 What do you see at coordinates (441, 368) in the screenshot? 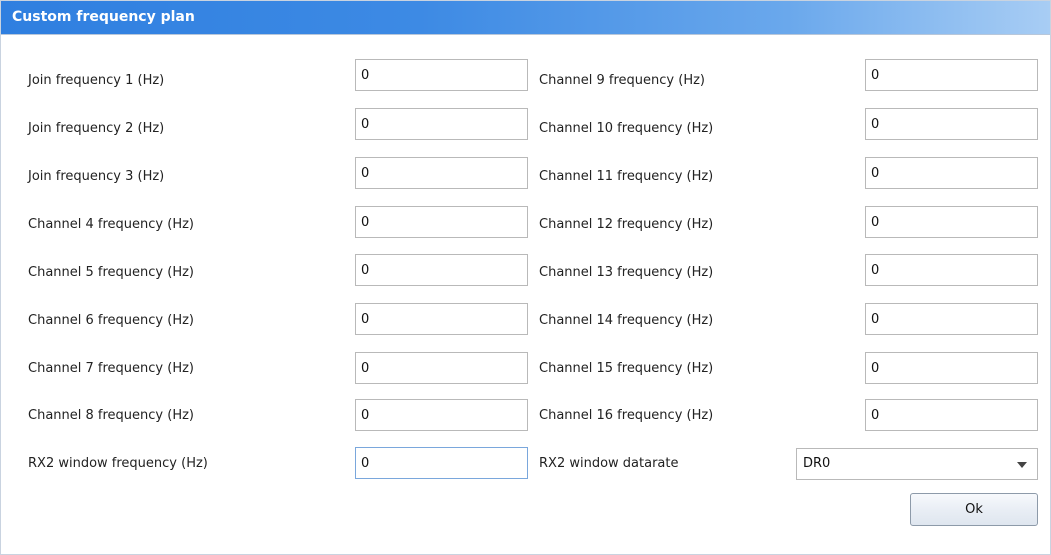
I see `channel-7-frequency-input` at bounding box center [441, 368].